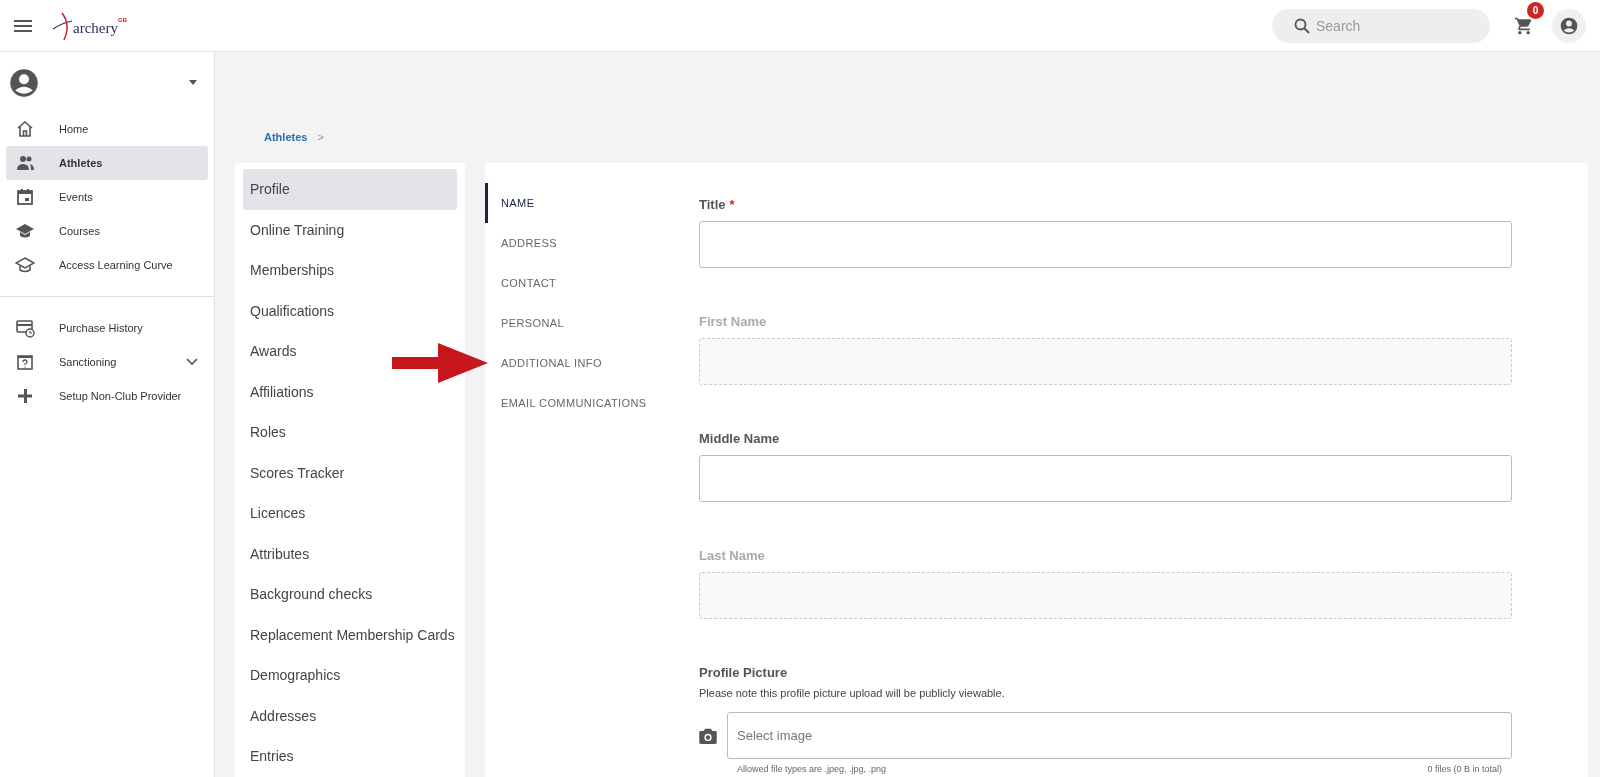 Image resolution: width=1600 pixels, height=777 pixels. I want to click on section-menu-item: Entries, so click(272, 756).